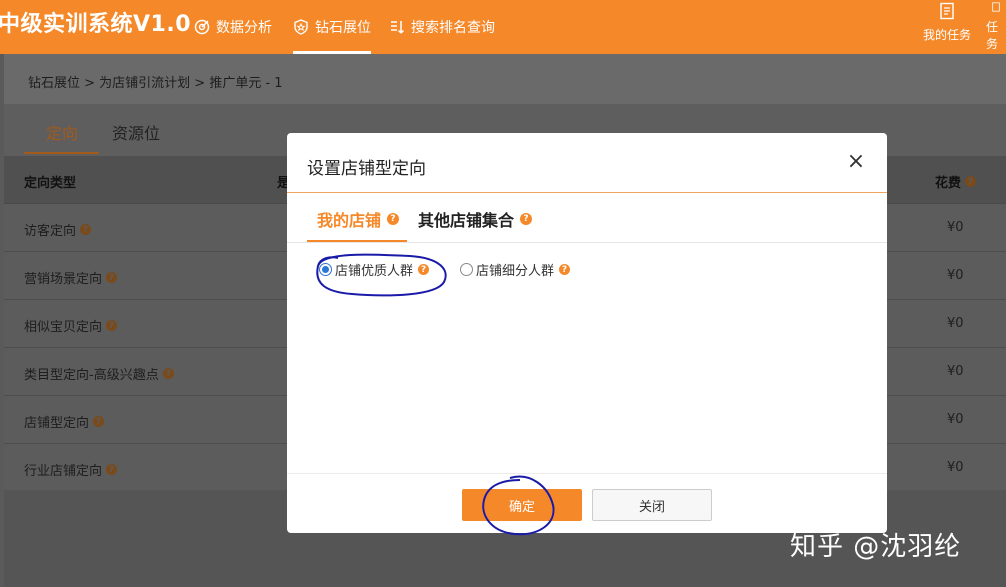 Image resolution: width=1006 pixels, height=587 pixels. I want to click on row-type: 店铺型定向?, so click(64, 421).